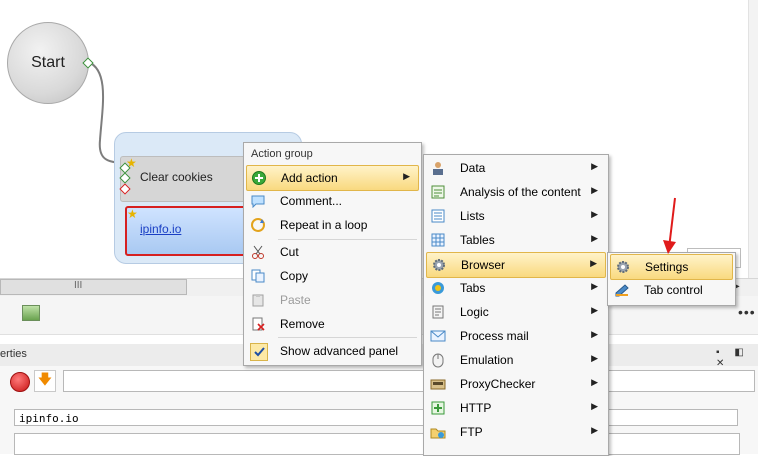  Describe the element at coordinates (78, 285) in the screenshot. I see `scrollbar-grip: III` at that location.